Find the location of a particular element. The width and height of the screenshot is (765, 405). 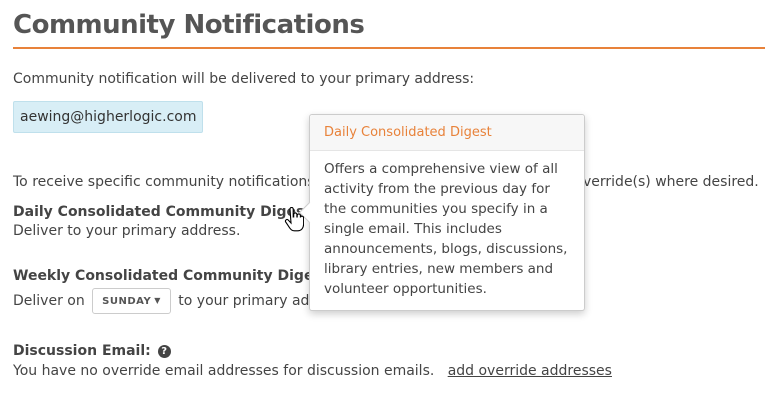

discussion-email-label: Discussion Email: ? is located at coordinates (92, 351).